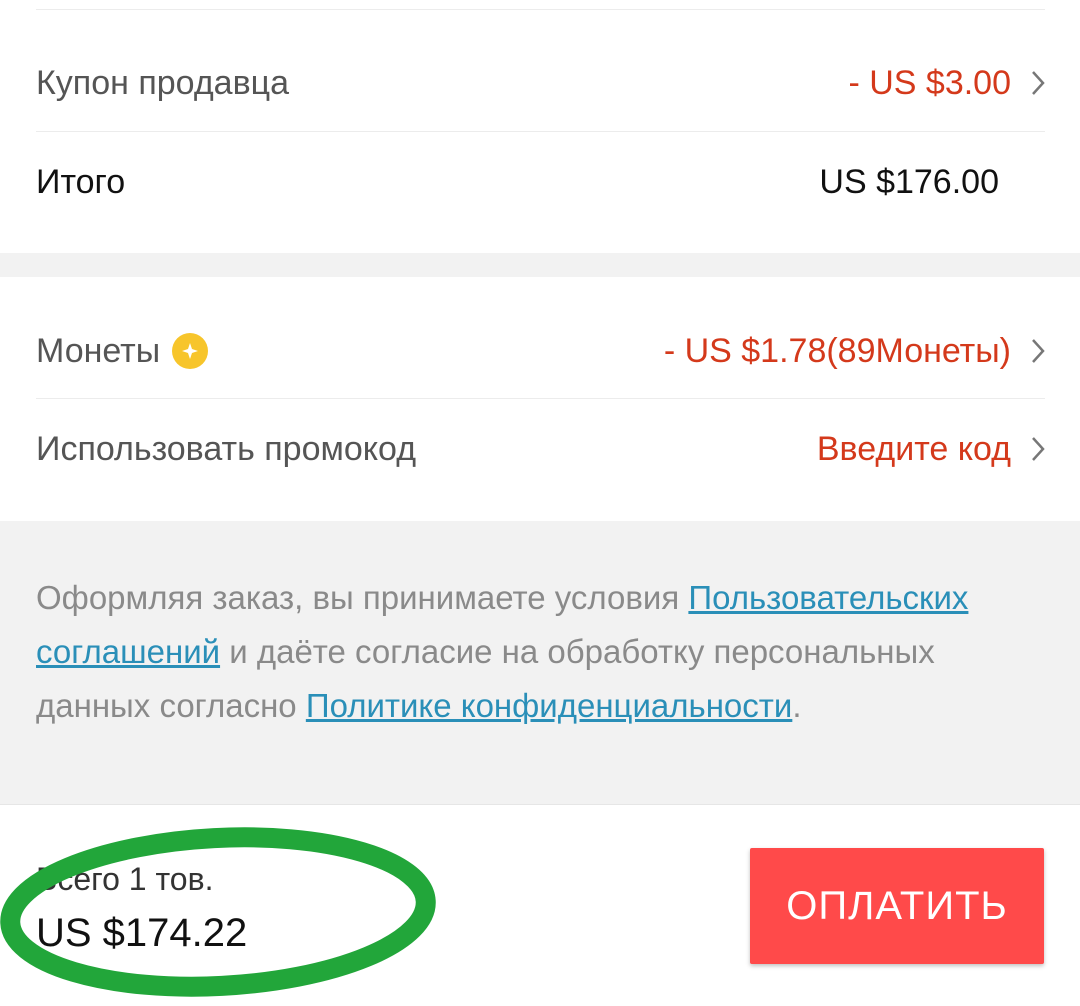 Image resolution: width=1080 pixels, height=1006 pixels. What do you see at coordinates (125, 879) in the screenshot?
I see `item-count: Всего 1 тов.` at bounding box center [125, 879].